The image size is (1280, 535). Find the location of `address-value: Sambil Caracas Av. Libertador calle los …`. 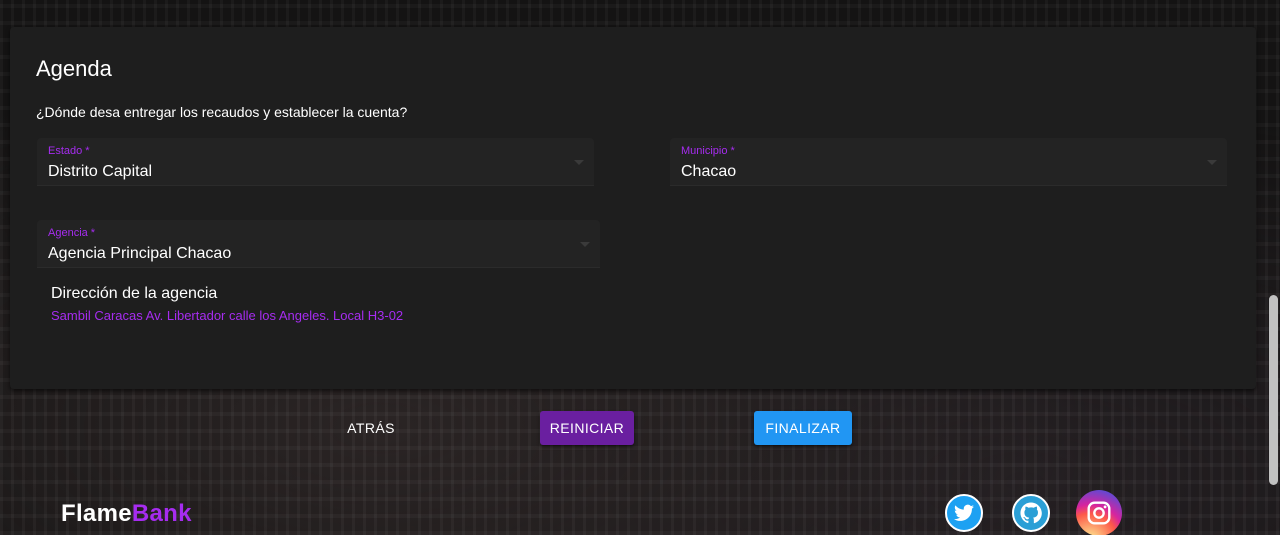

address-value: Sambil Caracas Av. Libertador calle los … is located at coordinates (227, 315).